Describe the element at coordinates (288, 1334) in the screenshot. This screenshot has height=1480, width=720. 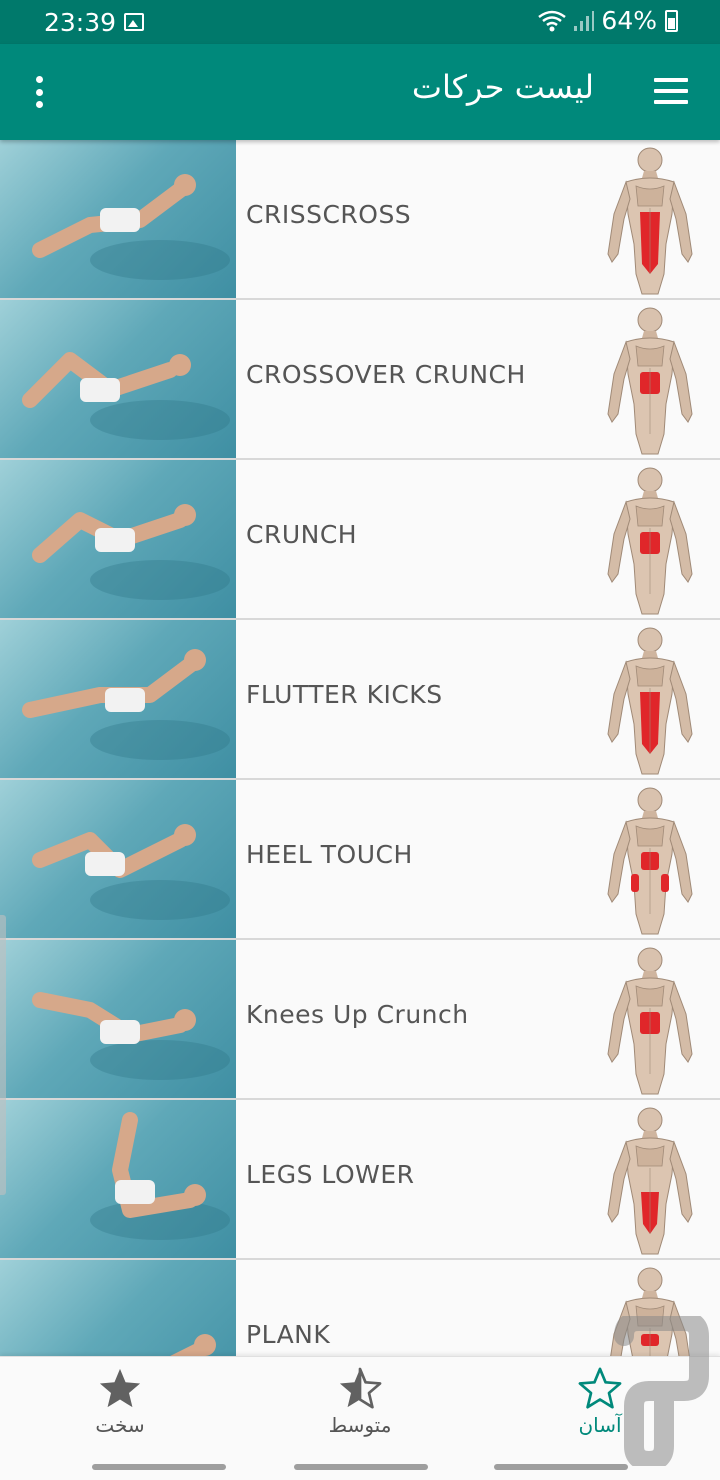
I see `exercise-name: PLANK` at that location.